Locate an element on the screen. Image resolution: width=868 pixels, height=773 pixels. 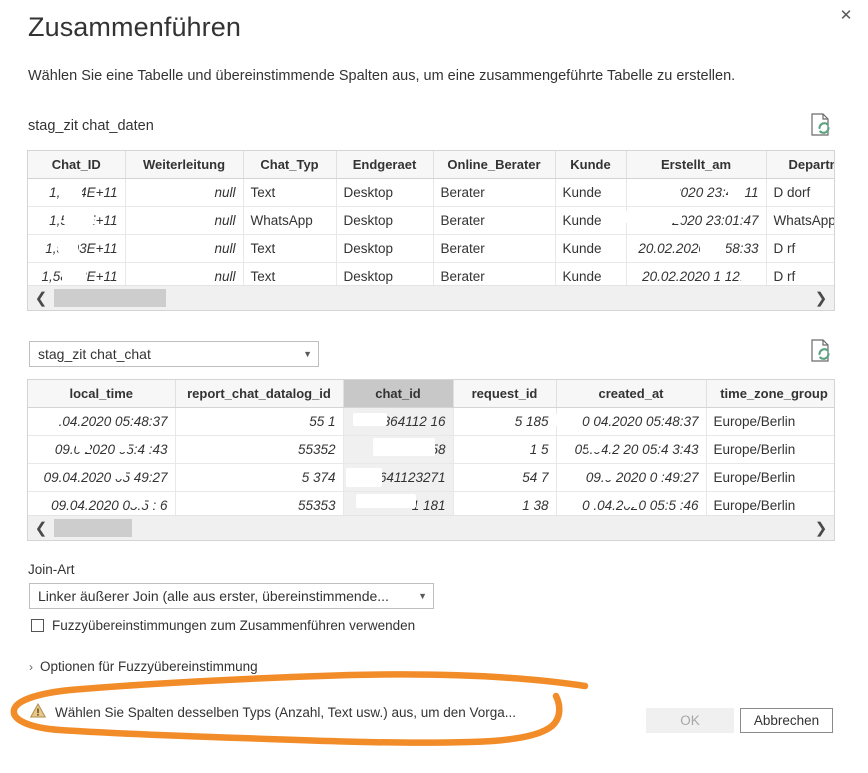
cancel-button: Abbrechen is located at coordinates (786, 720).